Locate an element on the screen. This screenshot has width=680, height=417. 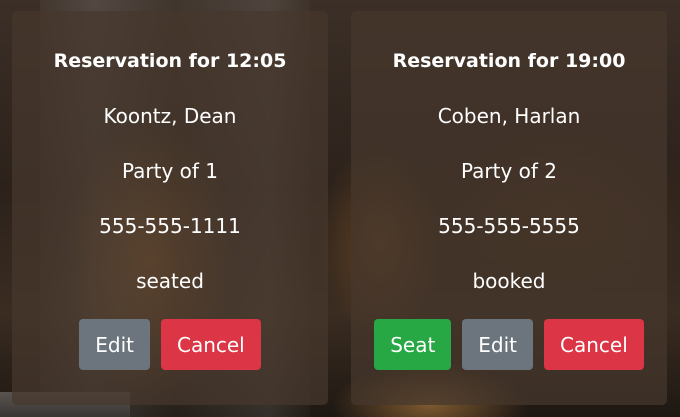
guest-name: Coben, Harlan is located at coordinates (509, 116).